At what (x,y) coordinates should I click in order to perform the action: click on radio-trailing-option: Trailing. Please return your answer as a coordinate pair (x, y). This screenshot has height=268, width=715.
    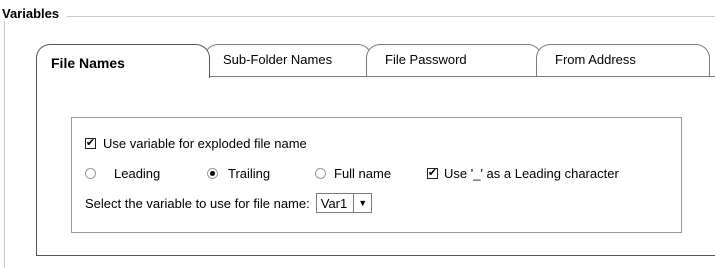
    Looking at the image, I should click on (261, 173).